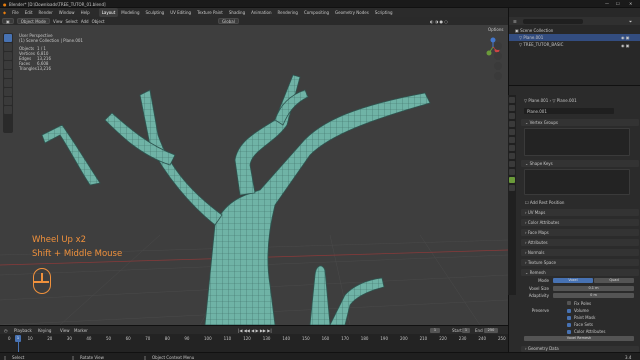 The height and width of the screenshot is (360, 640). I want to click on preserve-label: Preserve, so click(540, 310).